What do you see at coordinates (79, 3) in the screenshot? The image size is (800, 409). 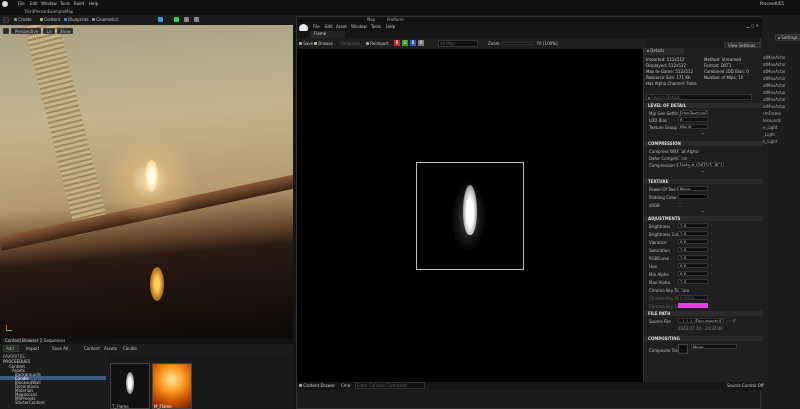 I see `menu-build: Build` at bounding box center [79, 3].